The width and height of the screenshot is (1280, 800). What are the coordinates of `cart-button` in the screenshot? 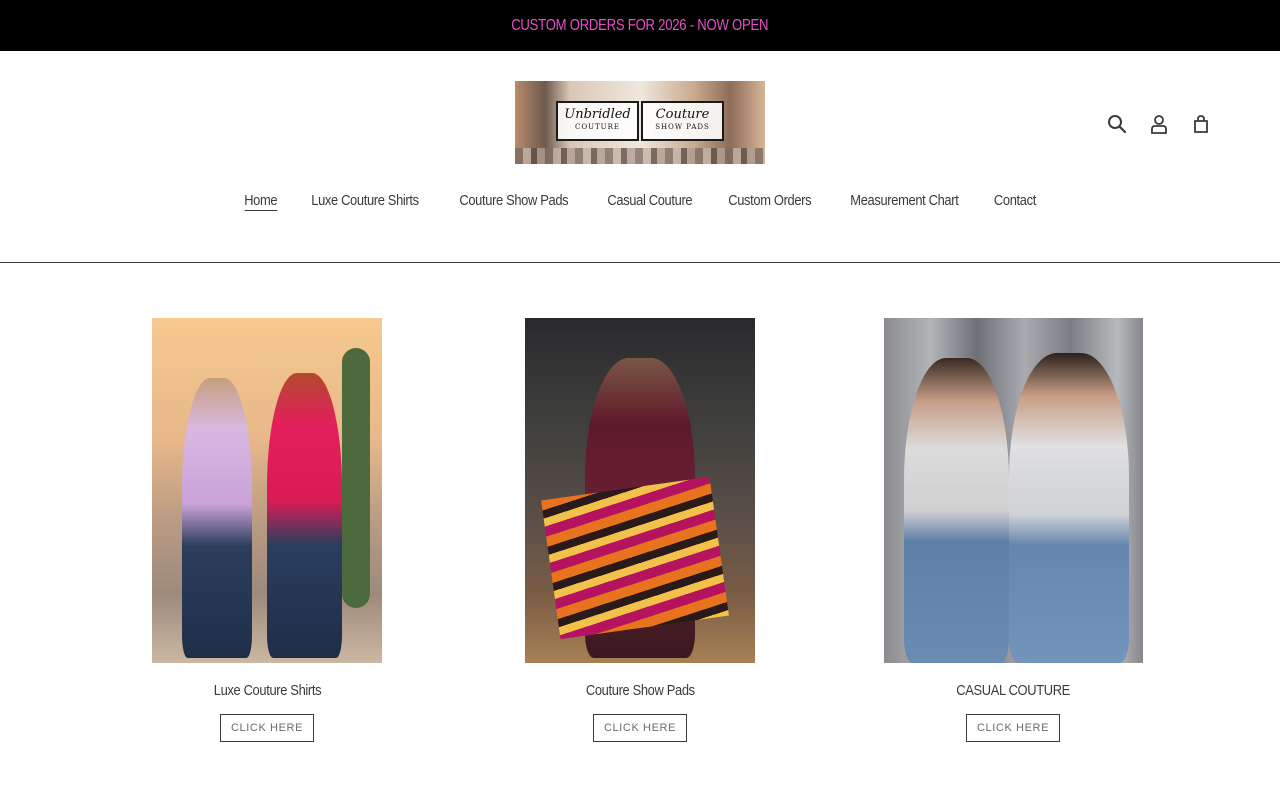 It's located at (1201, 124).